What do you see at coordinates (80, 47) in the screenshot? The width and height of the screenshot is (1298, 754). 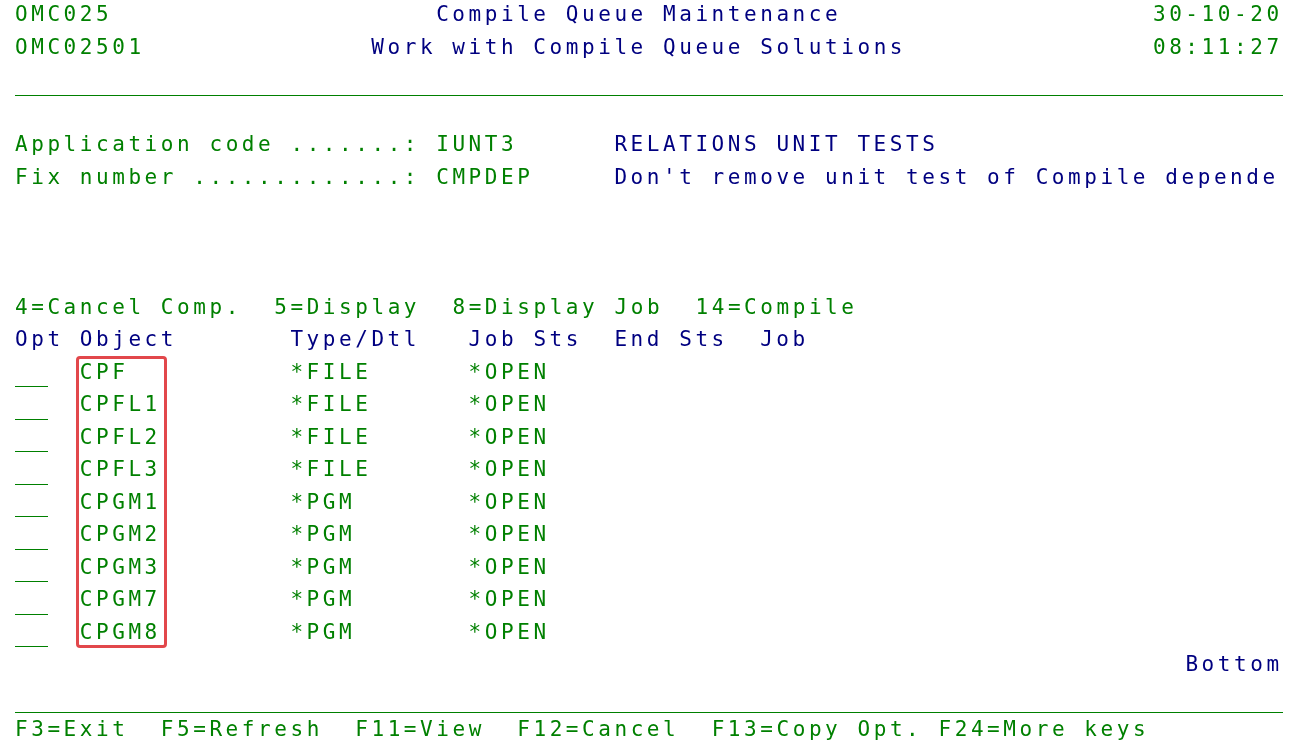 I see `format-name: OMC02501` at bounding box center [80, 47].